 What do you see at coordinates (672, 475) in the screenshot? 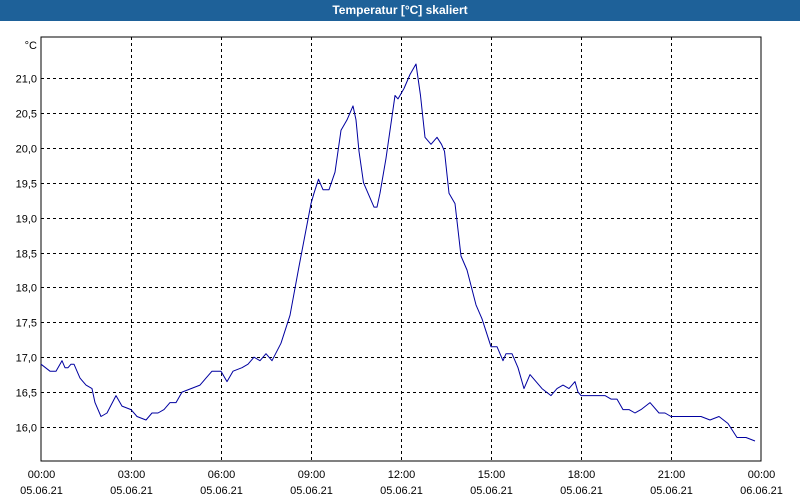
I see `x-tick-time: 21:00` at bounding box center [672, 475].